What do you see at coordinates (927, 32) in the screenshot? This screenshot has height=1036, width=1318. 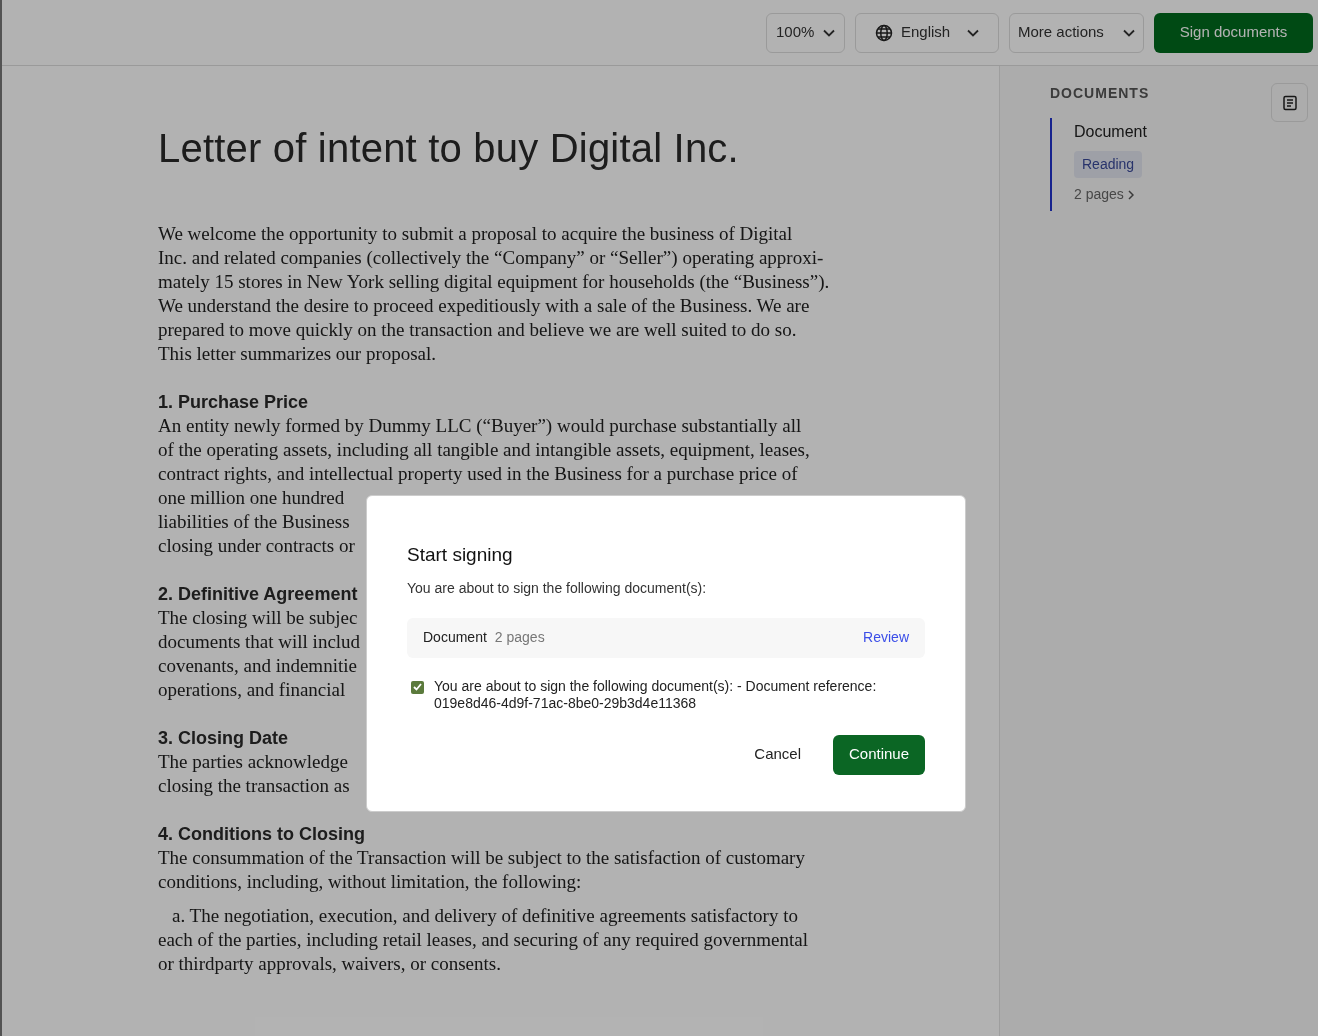 I see `language-dropdown: English` at bounding box center [927, 32].